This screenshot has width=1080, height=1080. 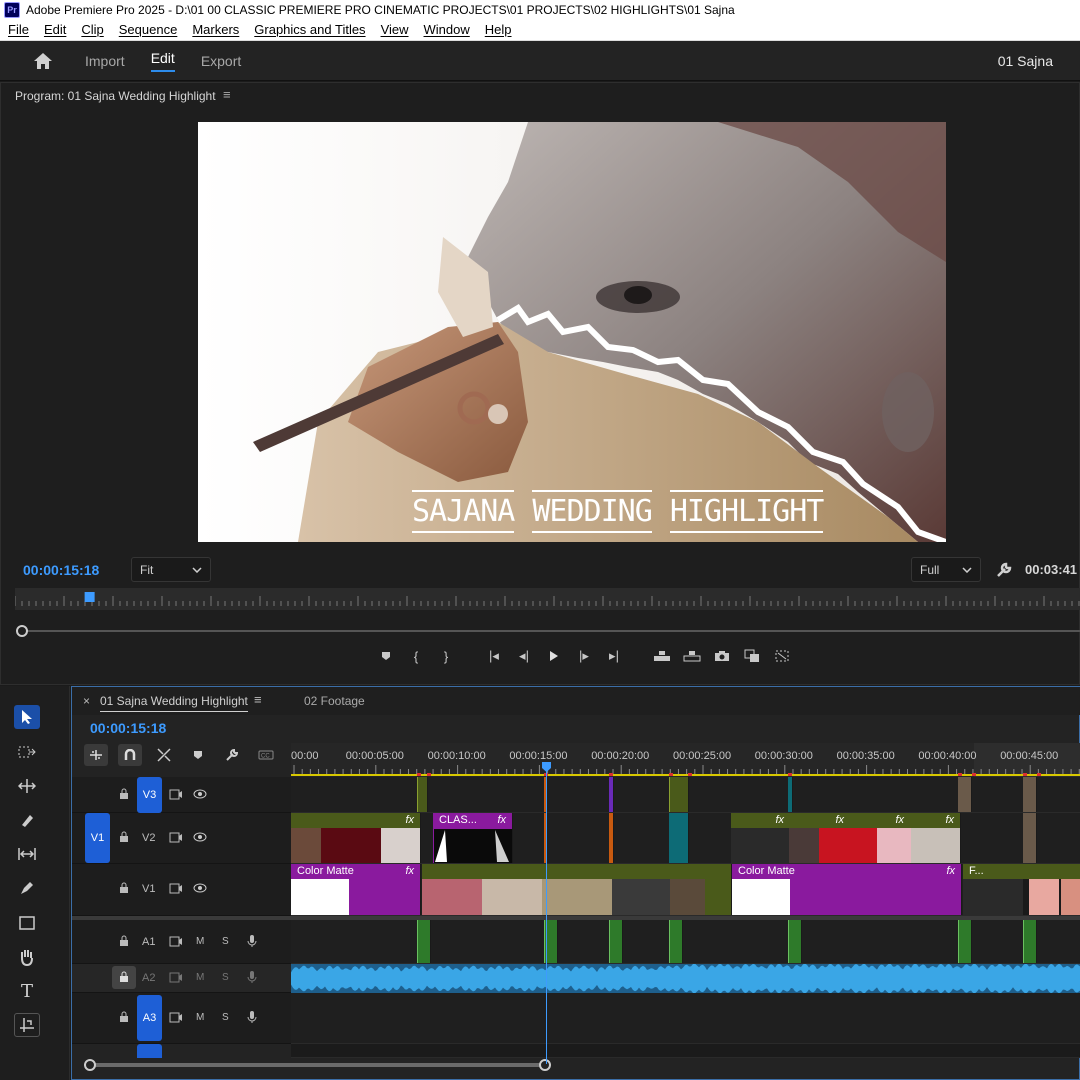 What do you see at coordinates (148, 29) in the screenshot?
I see `menu-sequence: Sequence` at bounding box center [148, 29].